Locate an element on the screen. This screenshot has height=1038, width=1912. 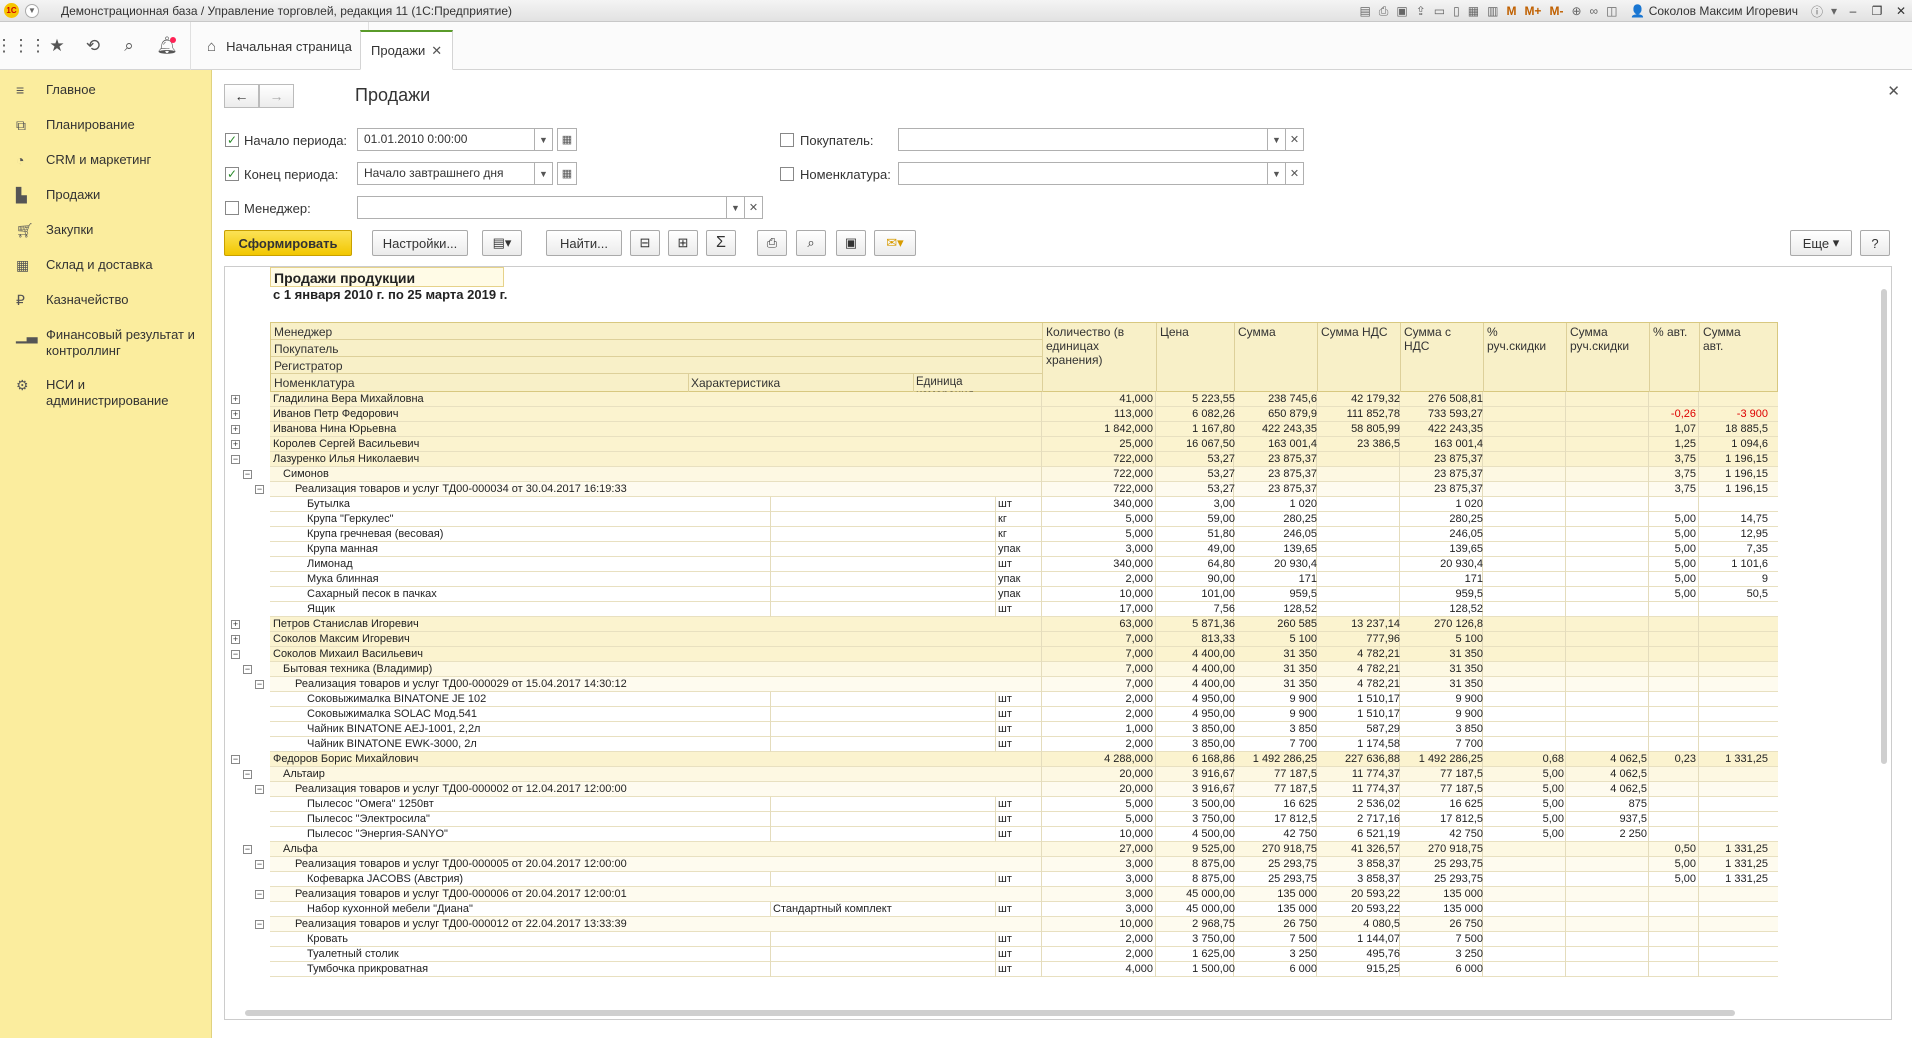
star-icon: ★ is located at coordinates (57, 46).